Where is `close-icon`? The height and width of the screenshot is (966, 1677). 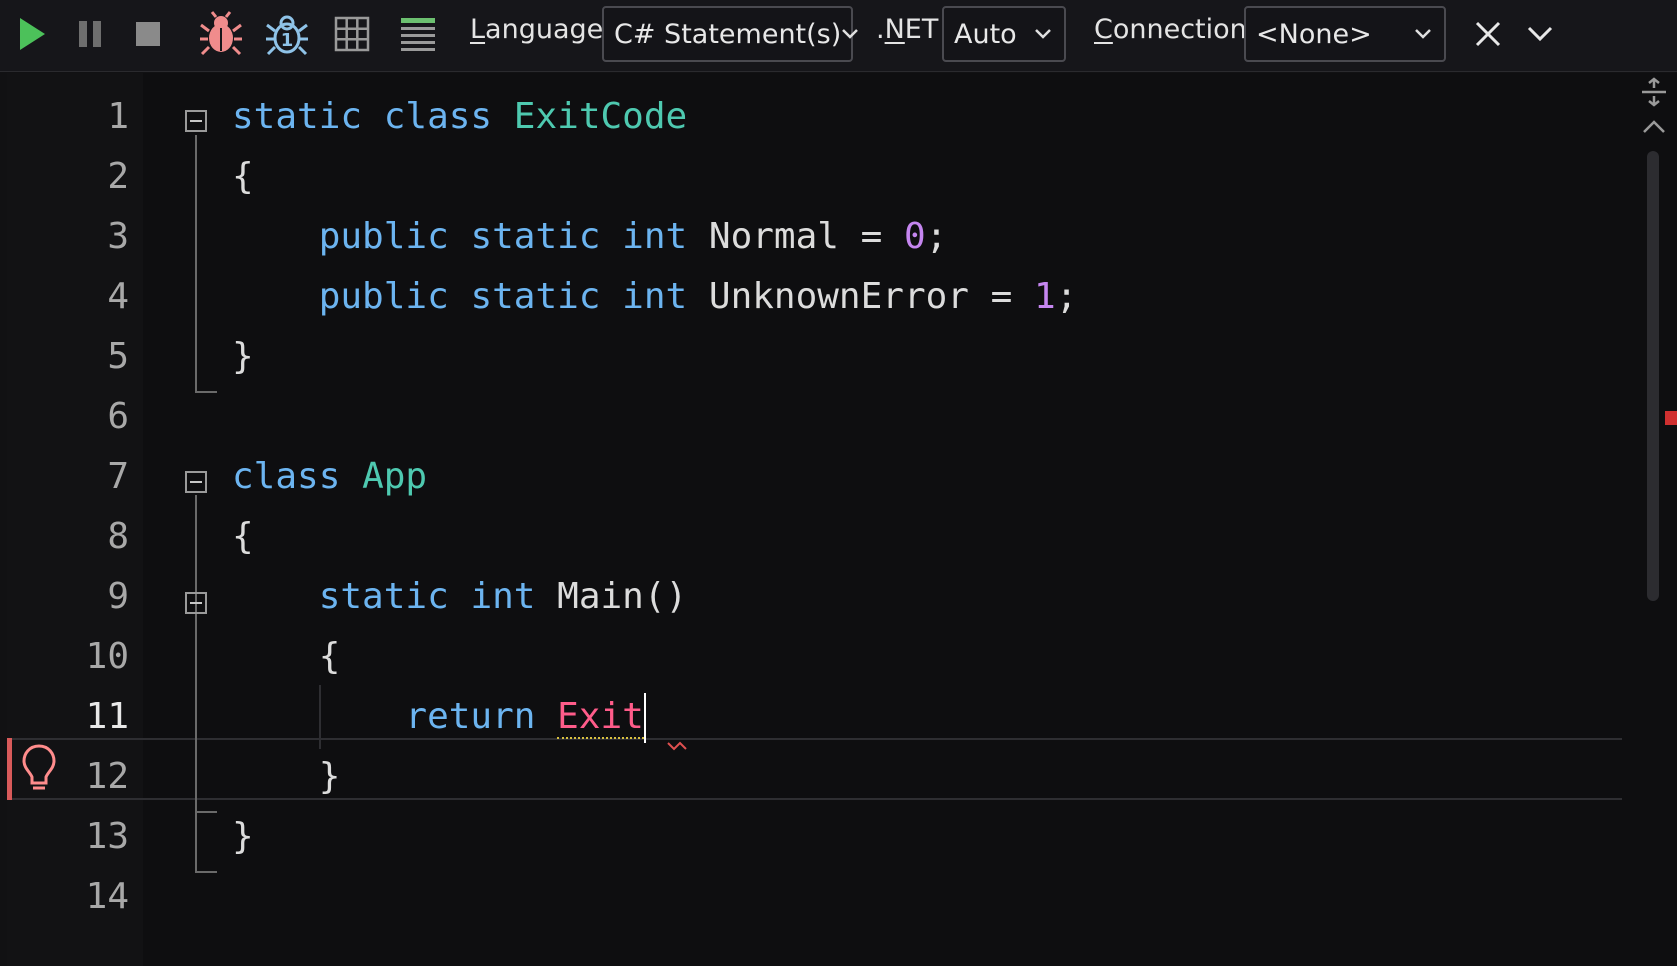
close-icon is located at coordinates (1488, 34).